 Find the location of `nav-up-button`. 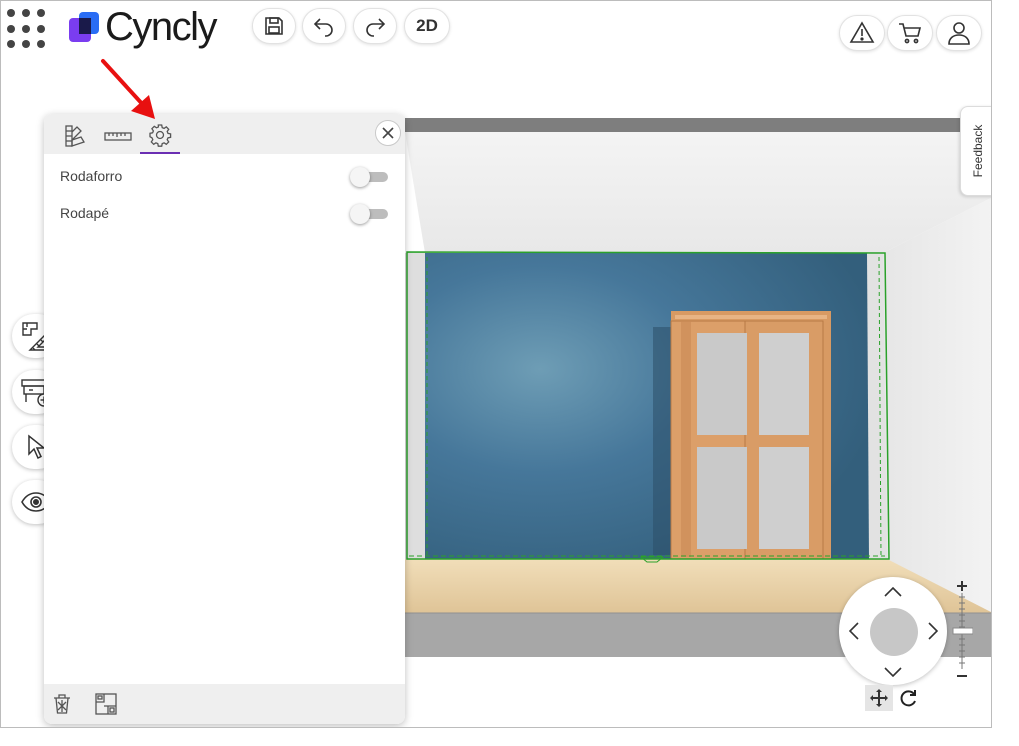

nav-up-button is located at coordinates (893, 592).